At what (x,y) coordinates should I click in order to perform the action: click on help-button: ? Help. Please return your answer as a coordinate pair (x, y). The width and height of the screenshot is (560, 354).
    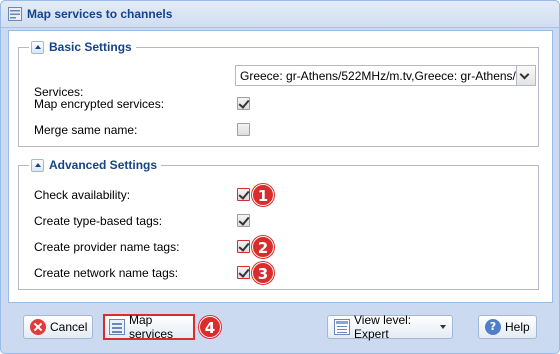
    Looking at the image, I should click on (507, 327).